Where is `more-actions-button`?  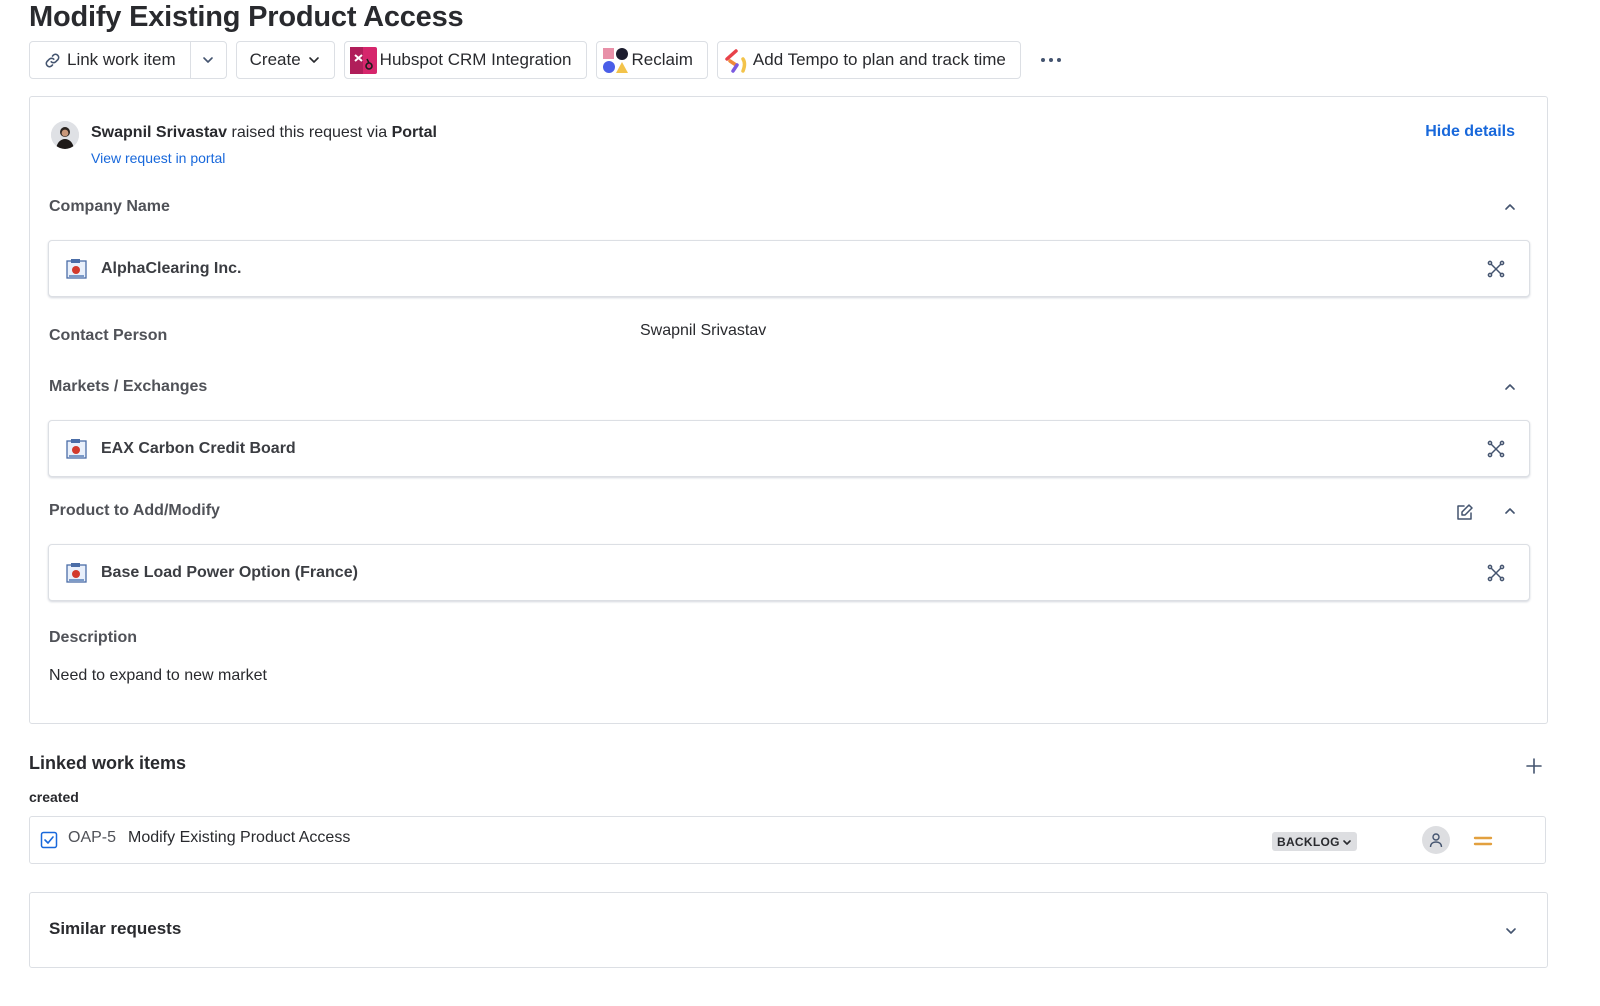 more-actions-button is located at coordinates (1051, 60).